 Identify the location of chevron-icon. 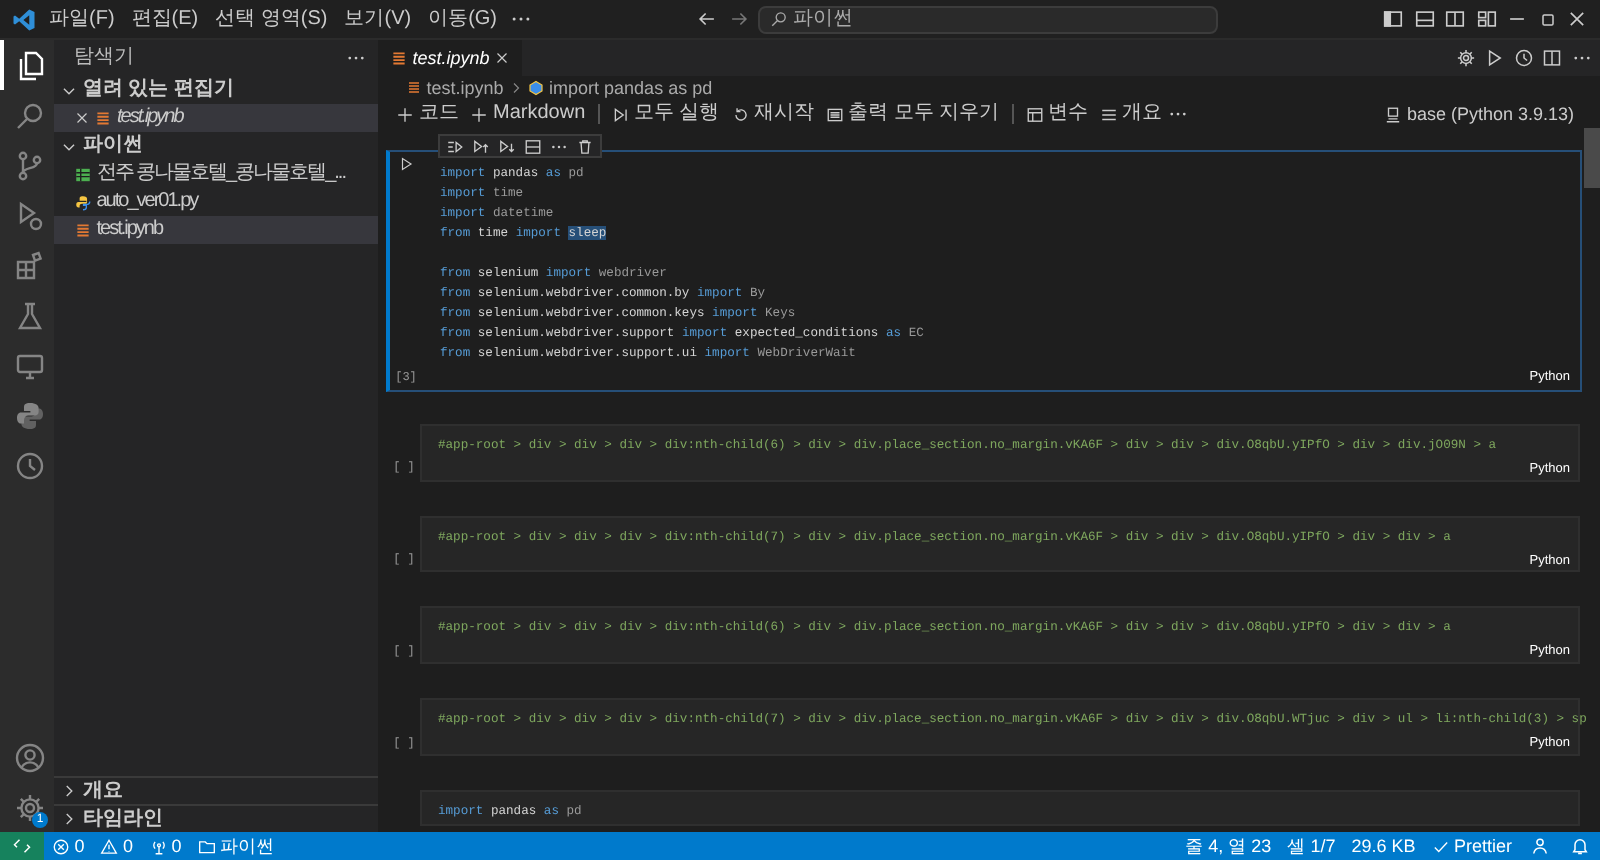
(516, 88).